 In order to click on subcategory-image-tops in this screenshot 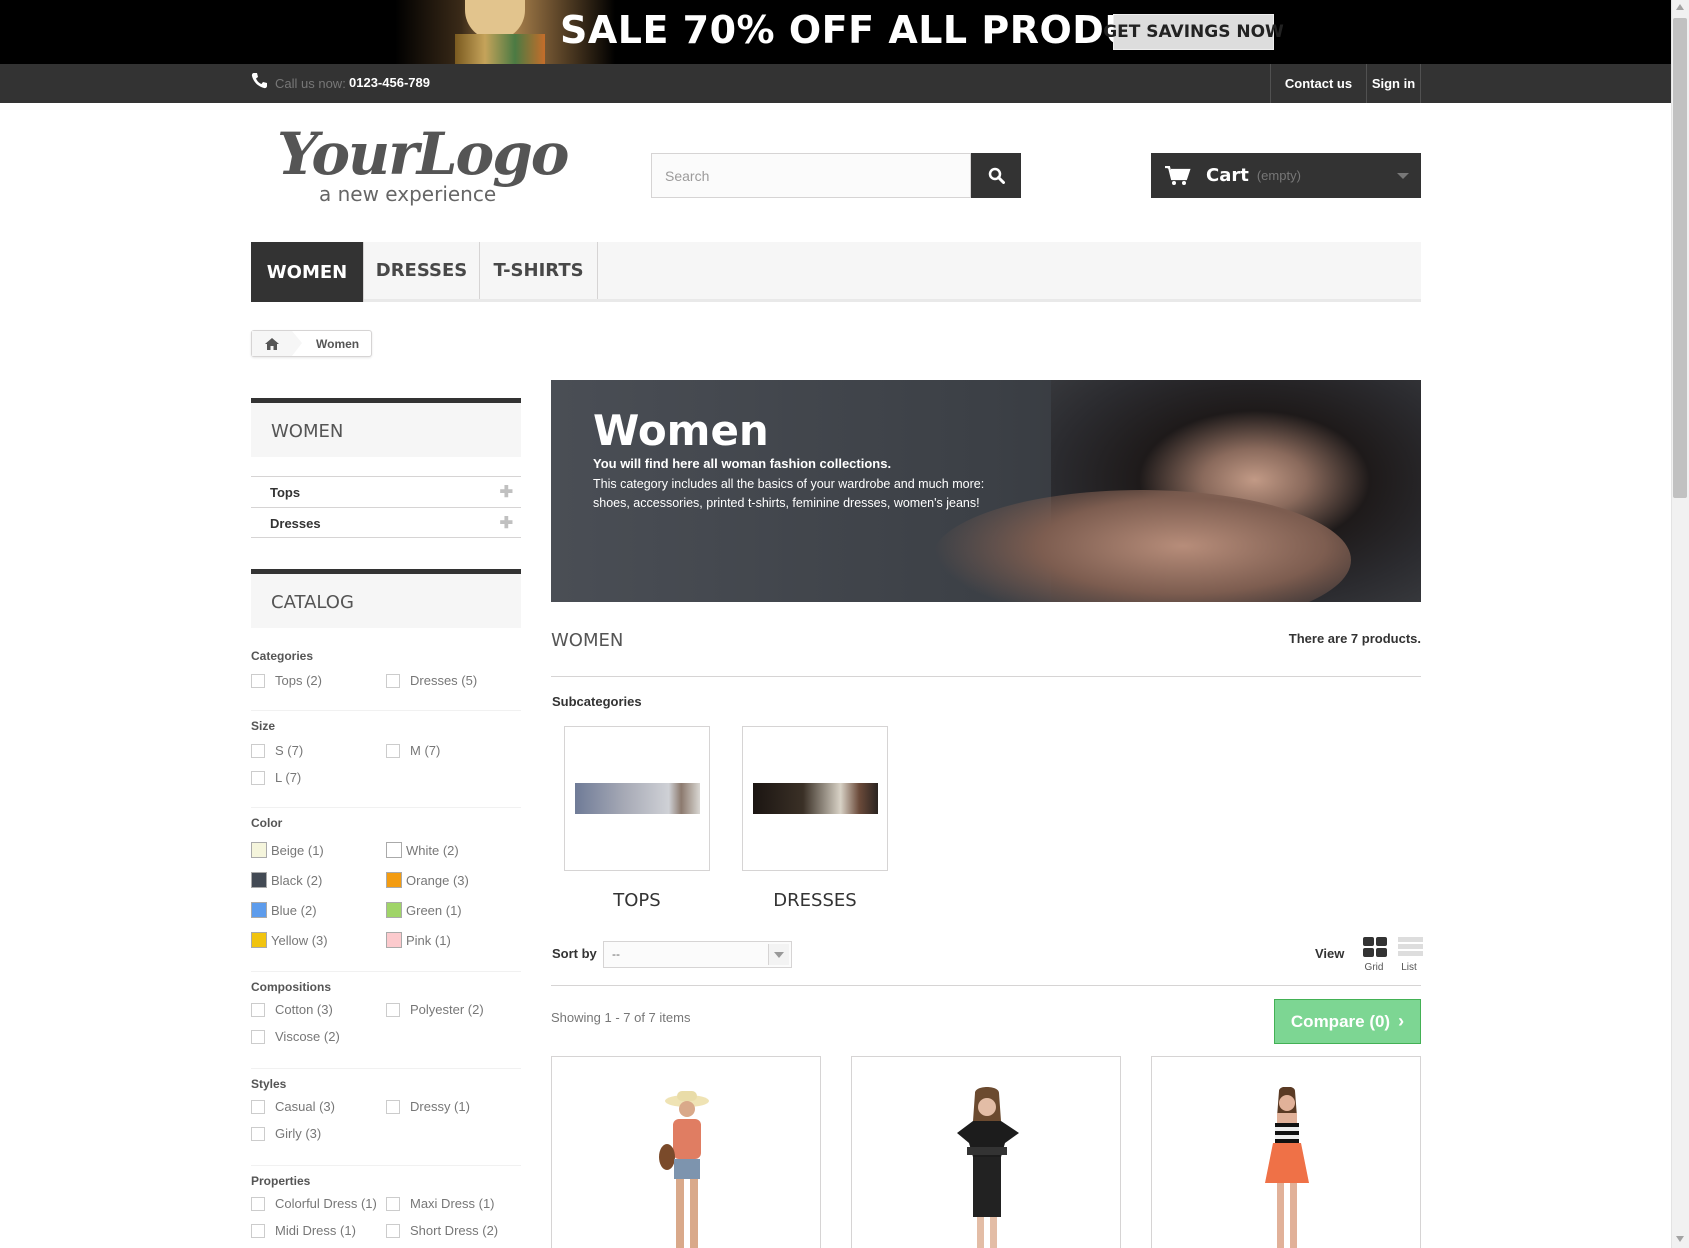, I will do `click(637, 798)`.